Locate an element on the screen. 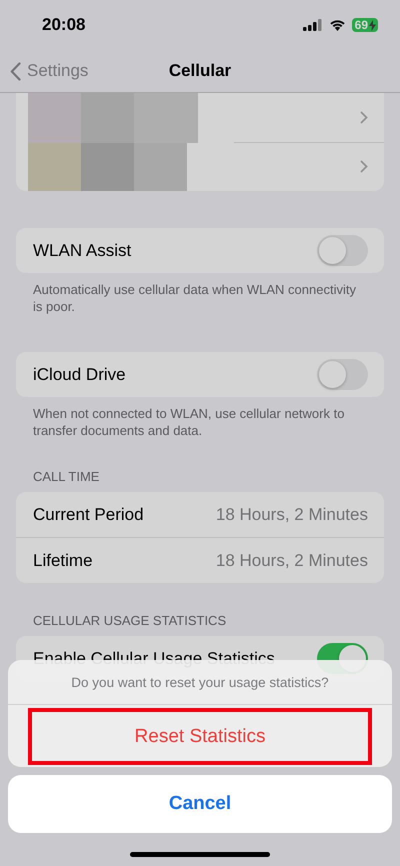 This screenshot has height=866, width=400. reset-button: Reset Statistics is located at coordinates (200, 736).